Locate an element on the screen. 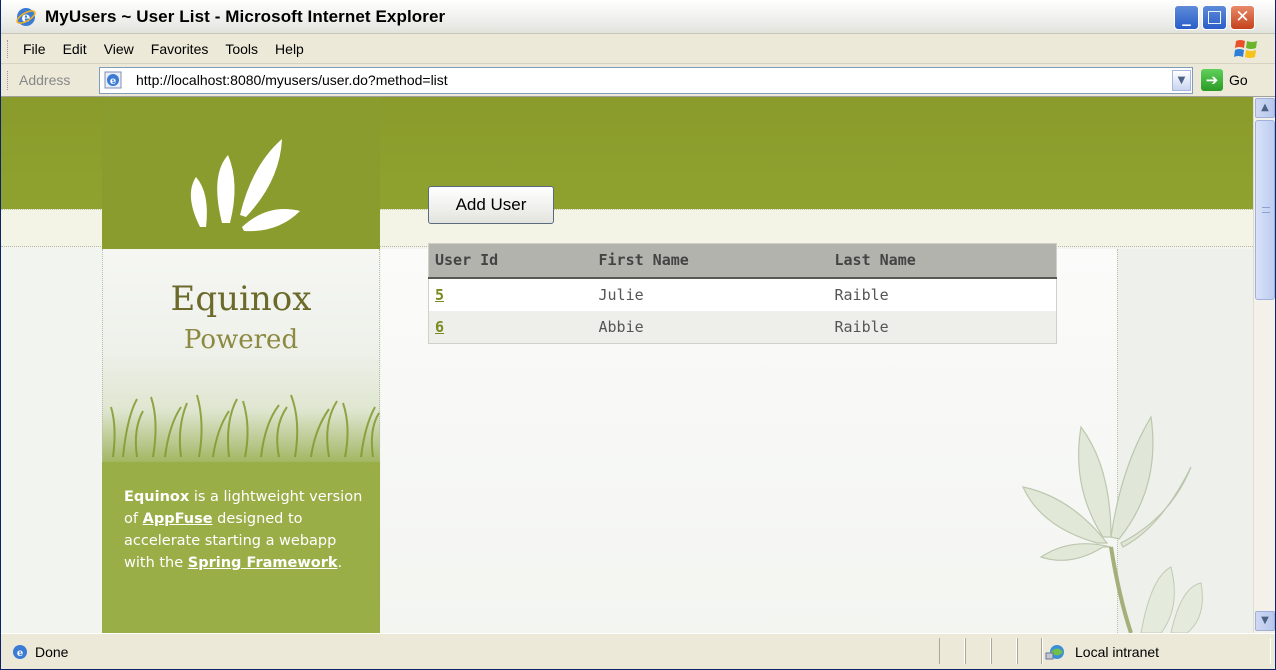 This screenshot has width=1276, height=670. scroll-down-icon: ▼ is located at coordinates (1265, 621).